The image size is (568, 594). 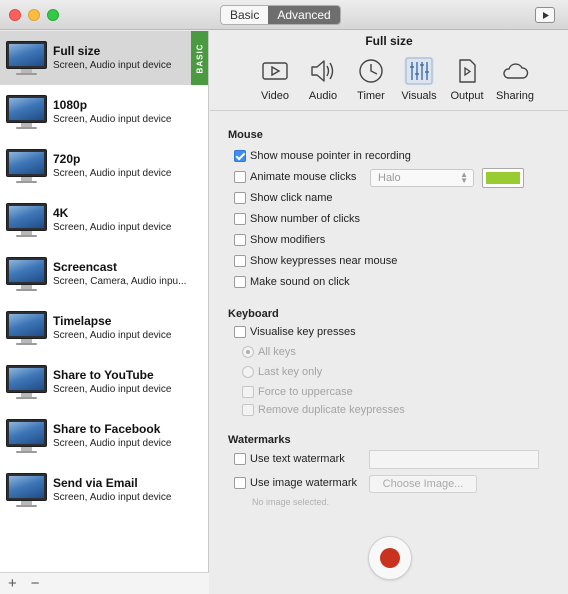 What do you see at coordinates (240, 459) in the screenshot?
I see `text-watermark-checkbox` at bounding box center [240, 459].